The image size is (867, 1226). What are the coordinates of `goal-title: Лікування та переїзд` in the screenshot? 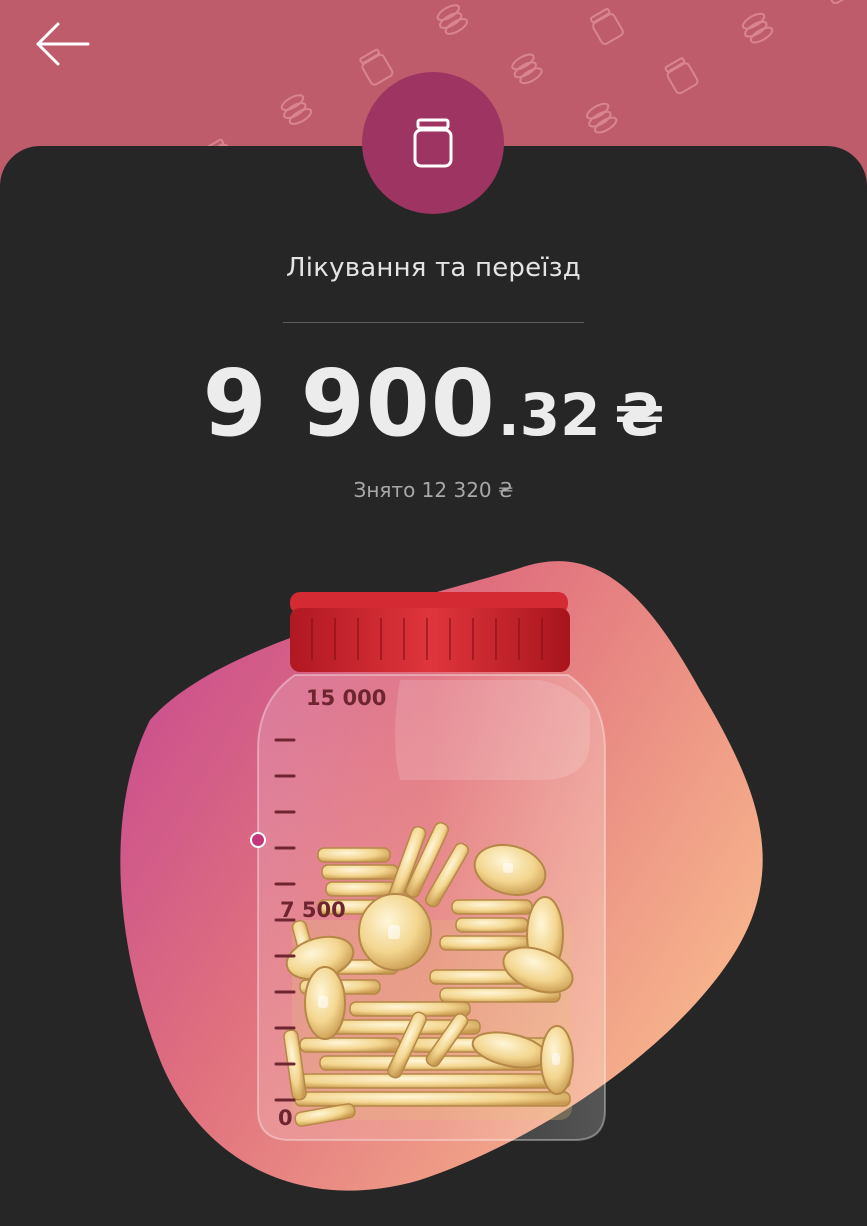 It's located at (433, 268).